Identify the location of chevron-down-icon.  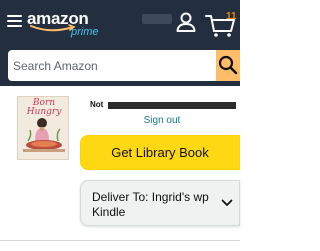
(227, 202).